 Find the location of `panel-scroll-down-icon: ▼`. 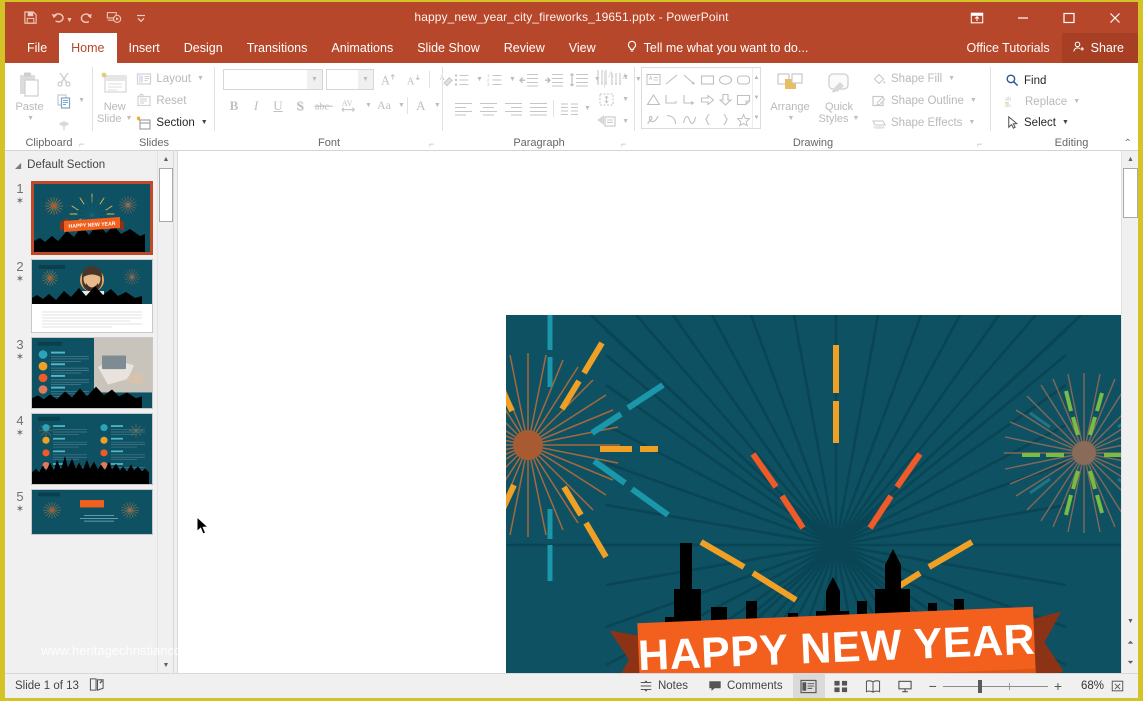

panel-scroll-down-icon: ▼ is located at coordinates (165, 665).